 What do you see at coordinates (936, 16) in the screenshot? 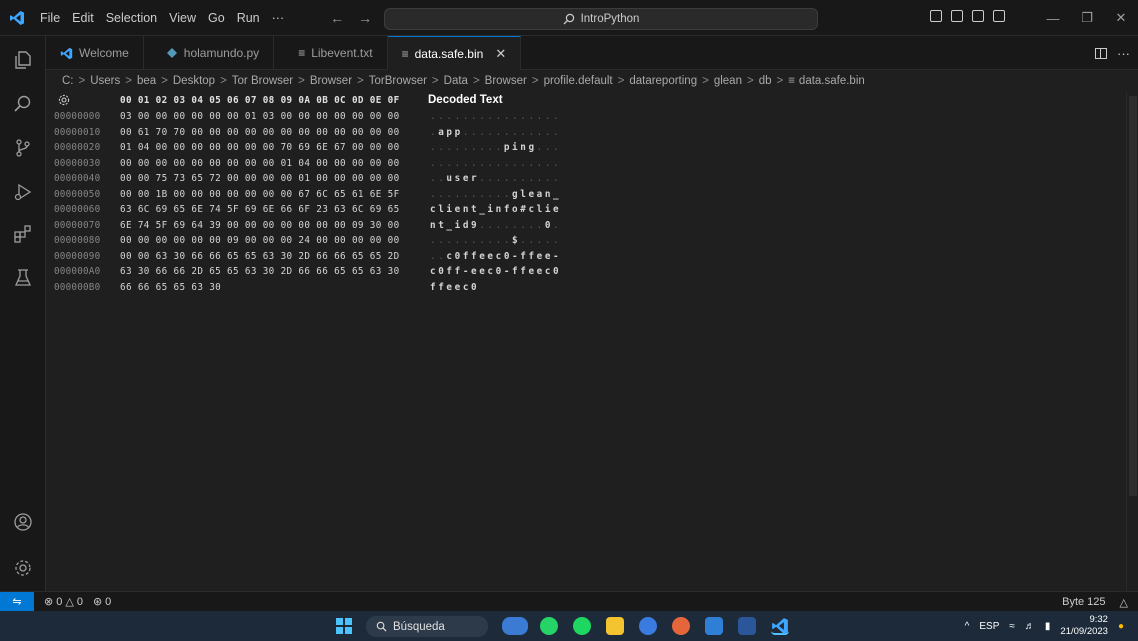
I see `toggle-primary-sidebar-icon` at bounding box center [936, 16].